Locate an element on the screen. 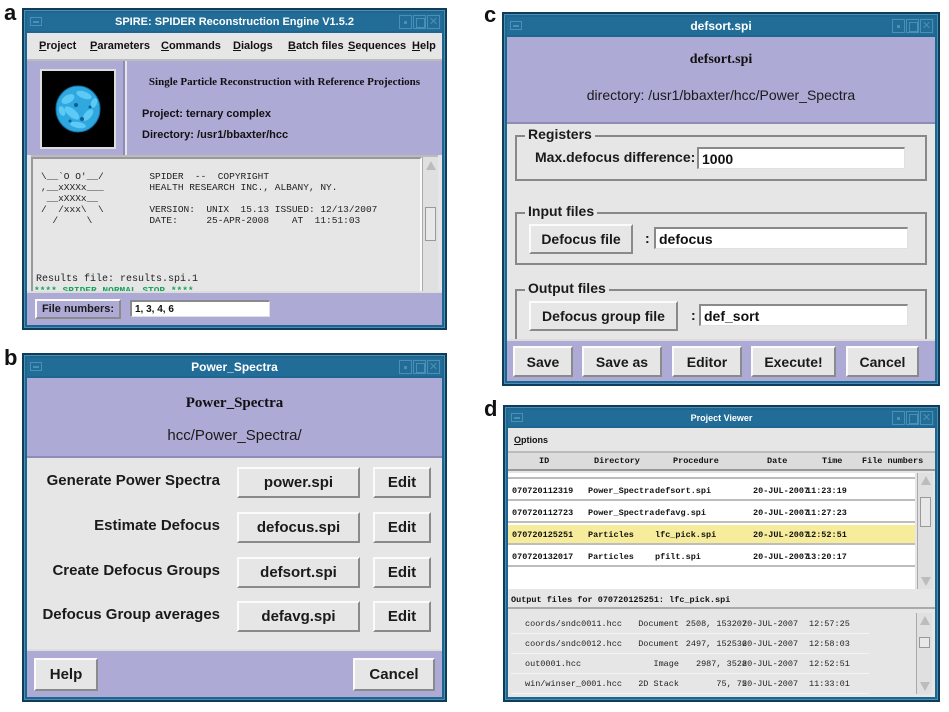 The height and width of the screenshot is (712, 949). title-bar: defsort.spi ✕ is located at coordinates (721, 26).